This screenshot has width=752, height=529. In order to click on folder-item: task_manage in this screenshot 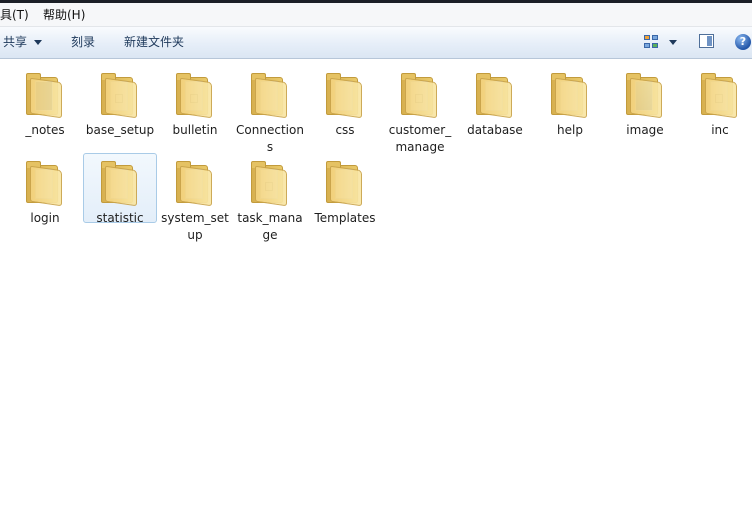, I will do `click(270, 197)`.